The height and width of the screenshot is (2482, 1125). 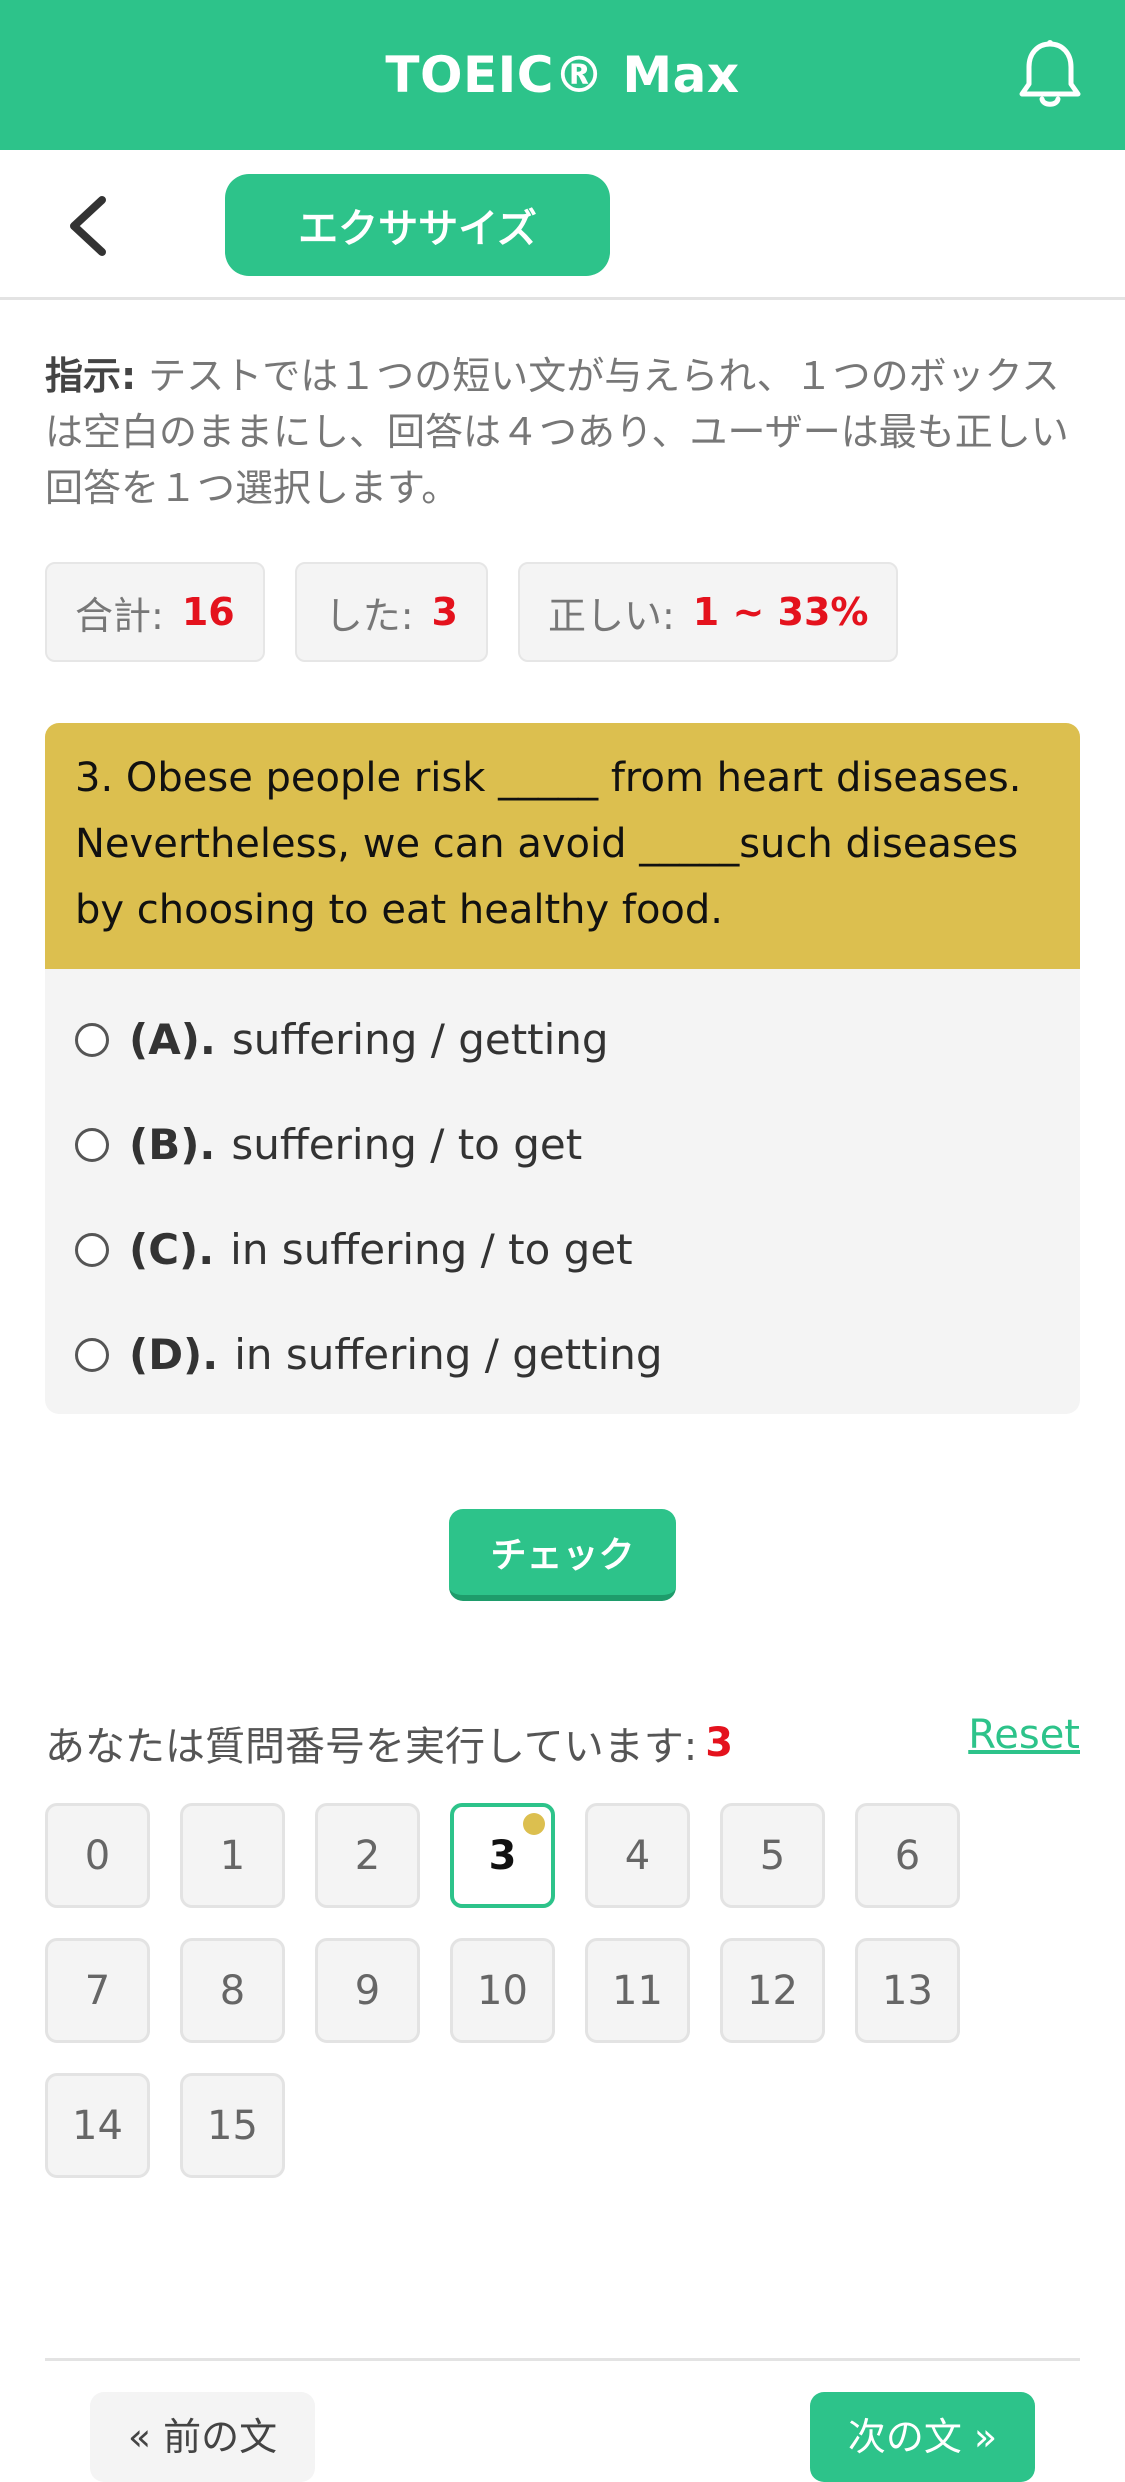 What do you see at coordinates (97, 2125) in the screenshot?
I see `question-number-button: 14` at bounding box center [97, 2125].